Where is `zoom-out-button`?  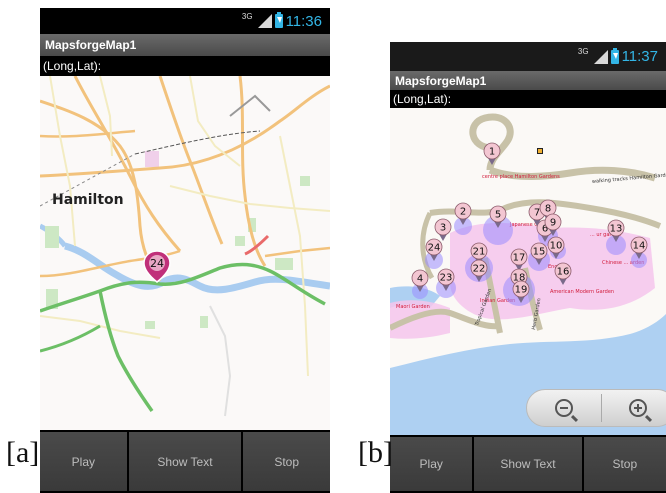 zoom-out-button is located at coordinates (564, 408).